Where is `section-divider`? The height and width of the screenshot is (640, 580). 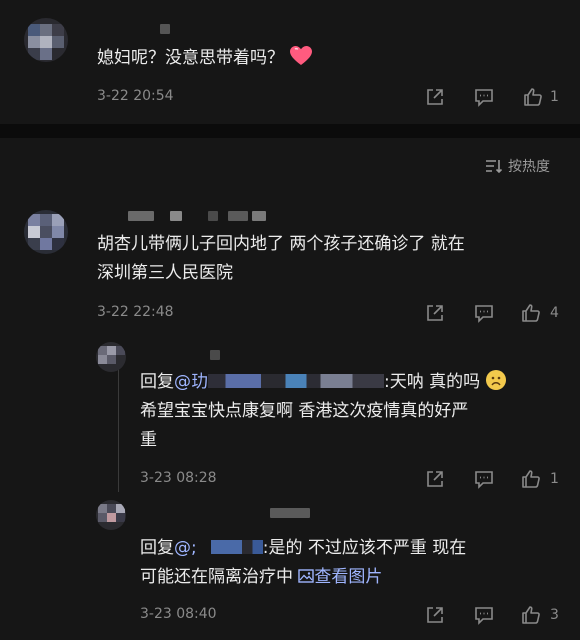 section-divider is located at coordinates (290, 131).